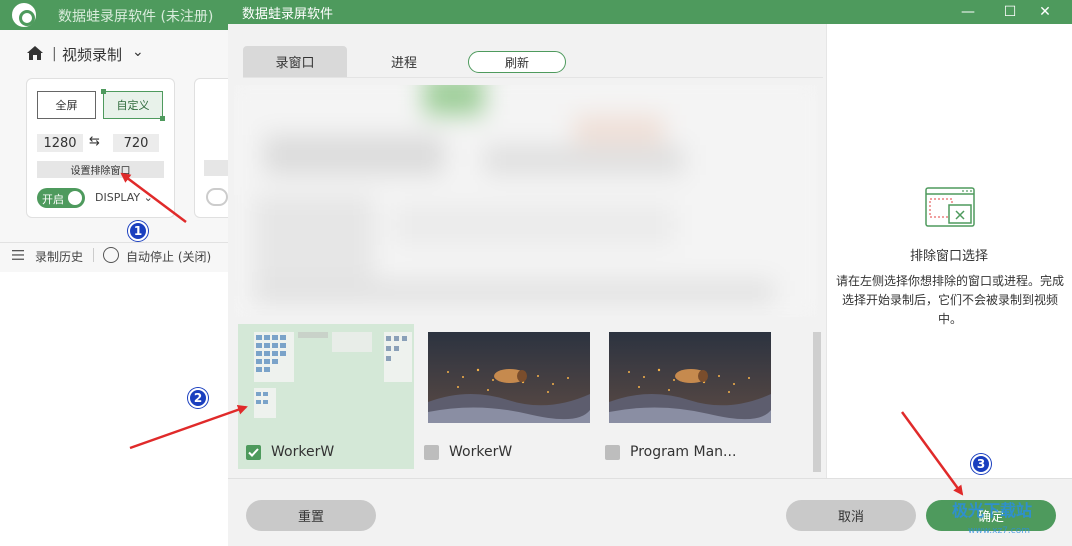 Image resolution: width=1072 pixels, height=546 pixels. Describe the element at coordinates (136, 17) in the screenshot. I see `app-title: 数据蛙录屏软件 (未注册)` at that location.